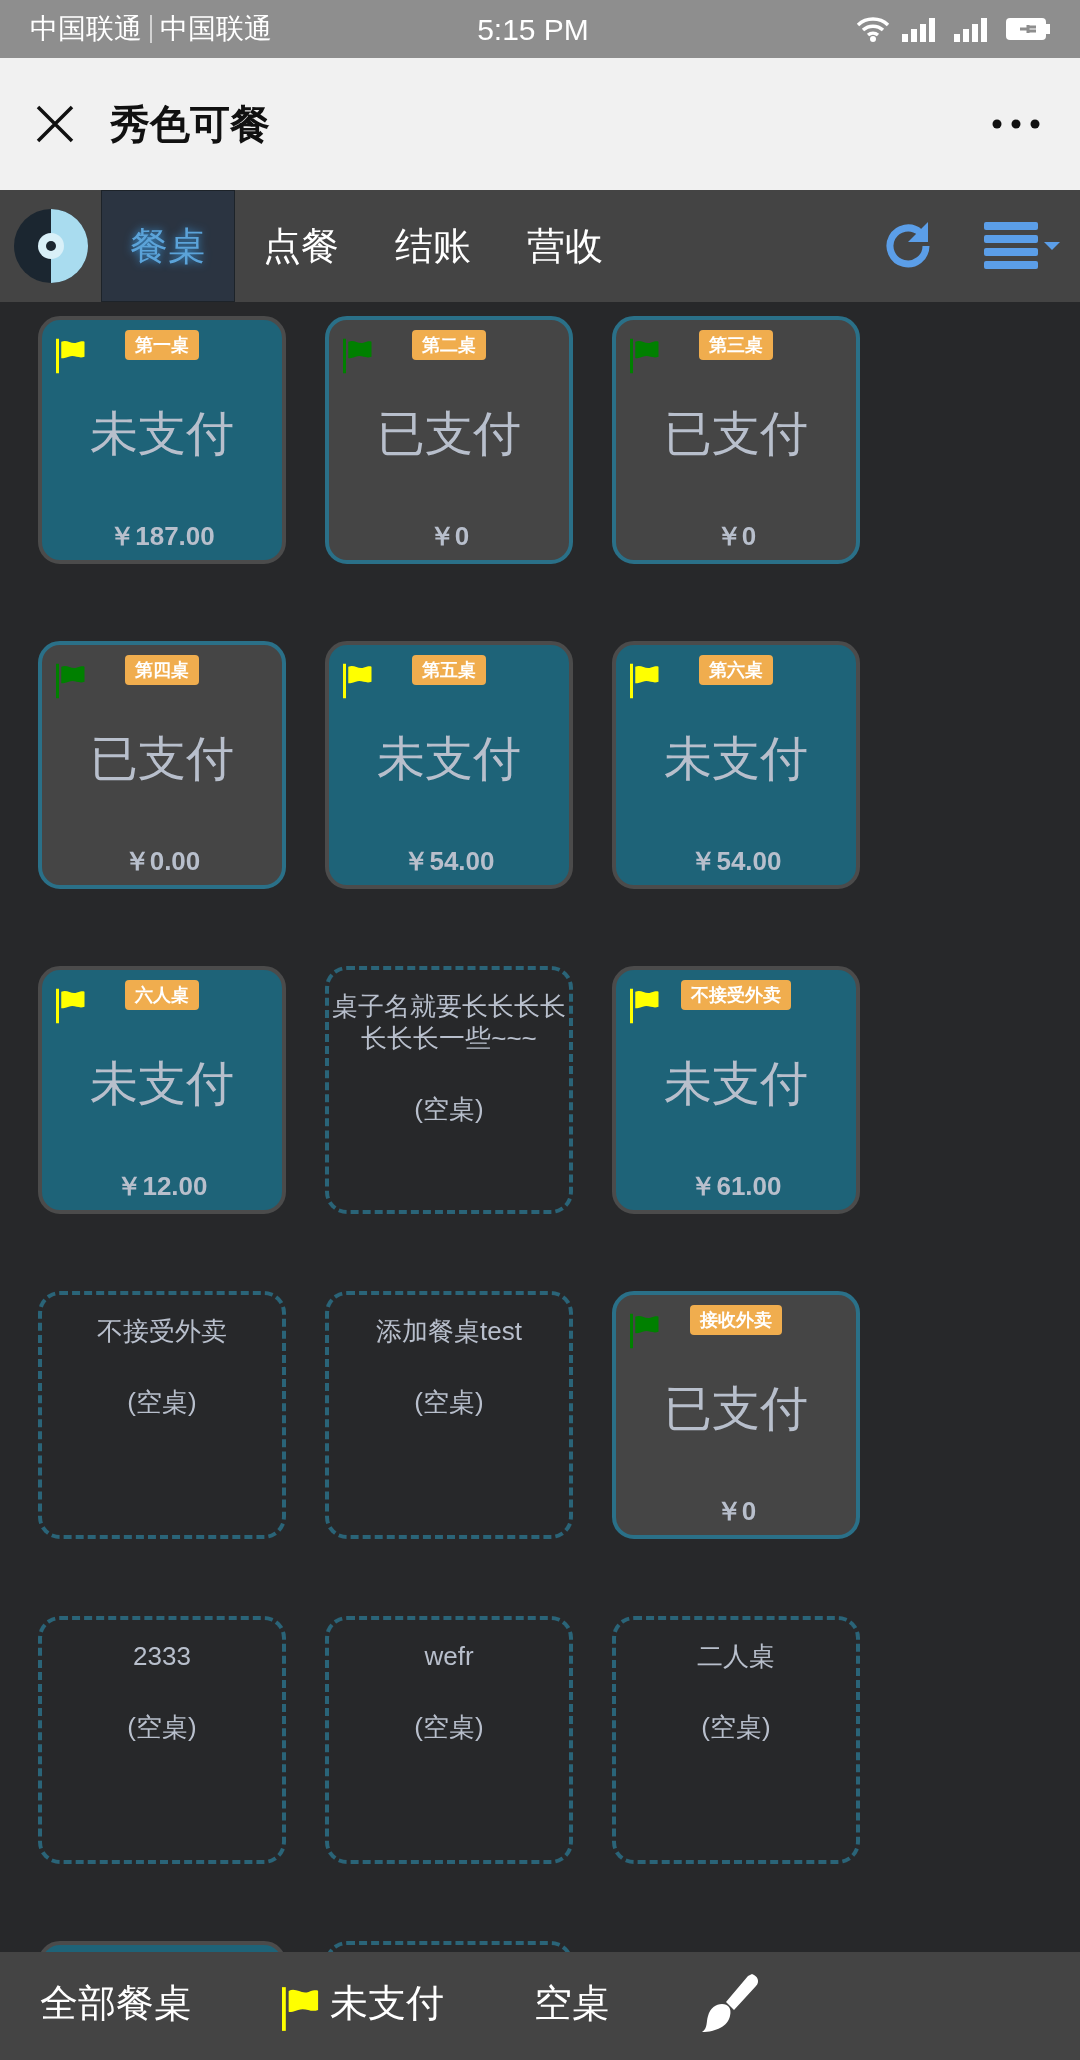 The width and height of the screenshot is (1080, 2060). Describe the element at coordinates (1028, 29) in the screenshot. I see `battery-icon` at that location.